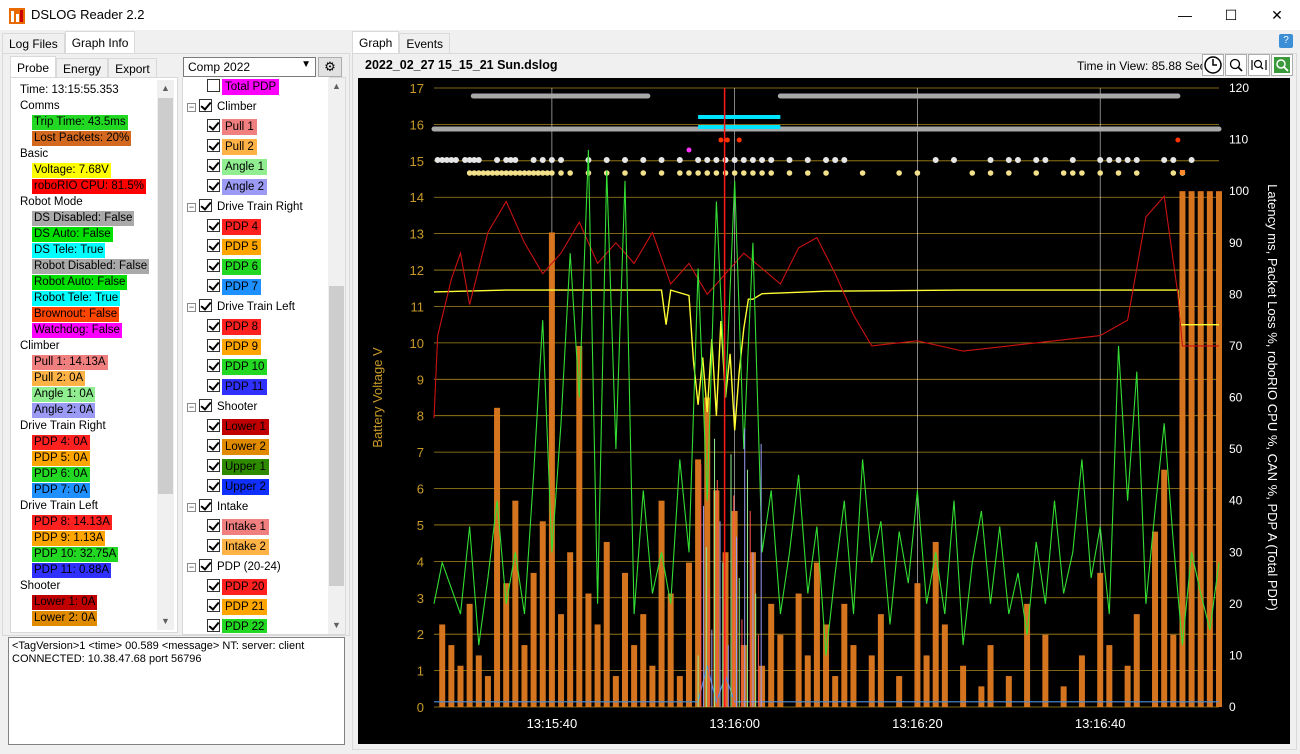 This screenshot has height=754, width=1300. I want to click on maximize-button: ☐, so click(1231, 15).